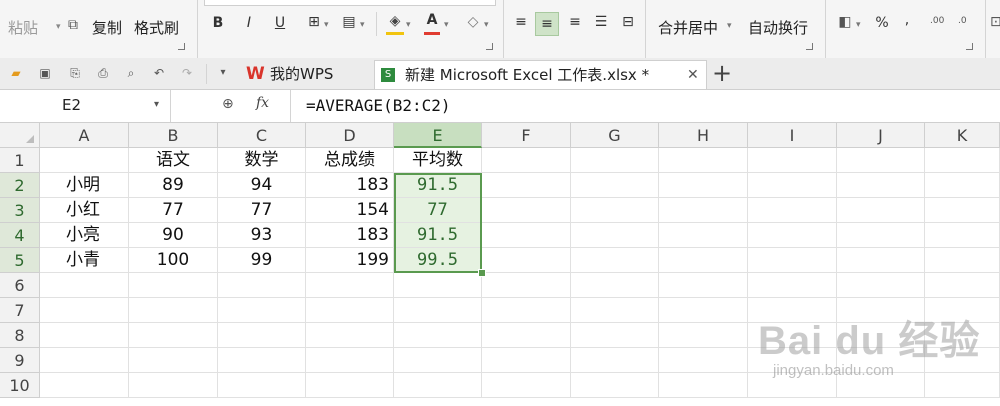  Describe the element at coordinates (438, 210) in the screenshot. I see `cell-e3: 77` at that location.